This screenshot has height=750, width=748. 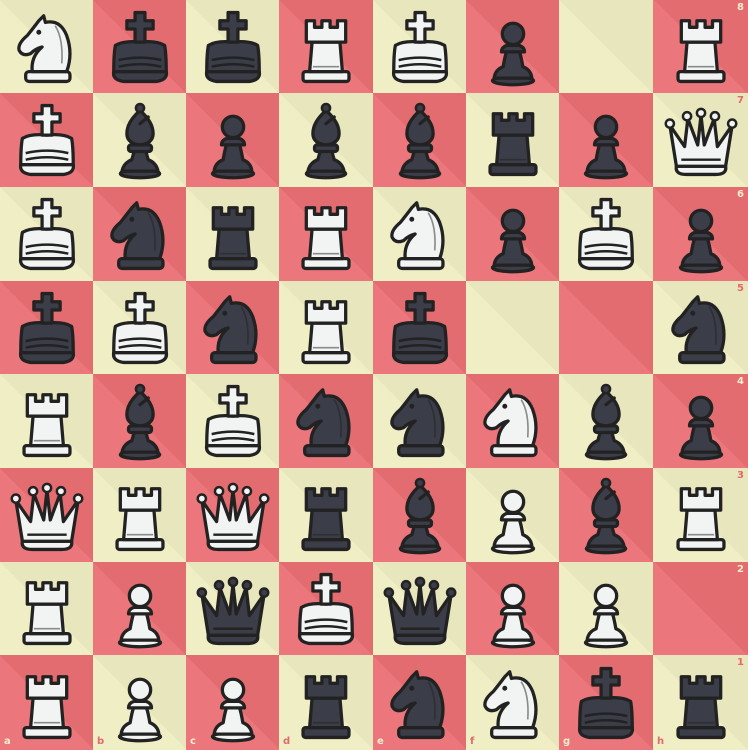 I want to click on square-b5, so click(x=139, y=327).